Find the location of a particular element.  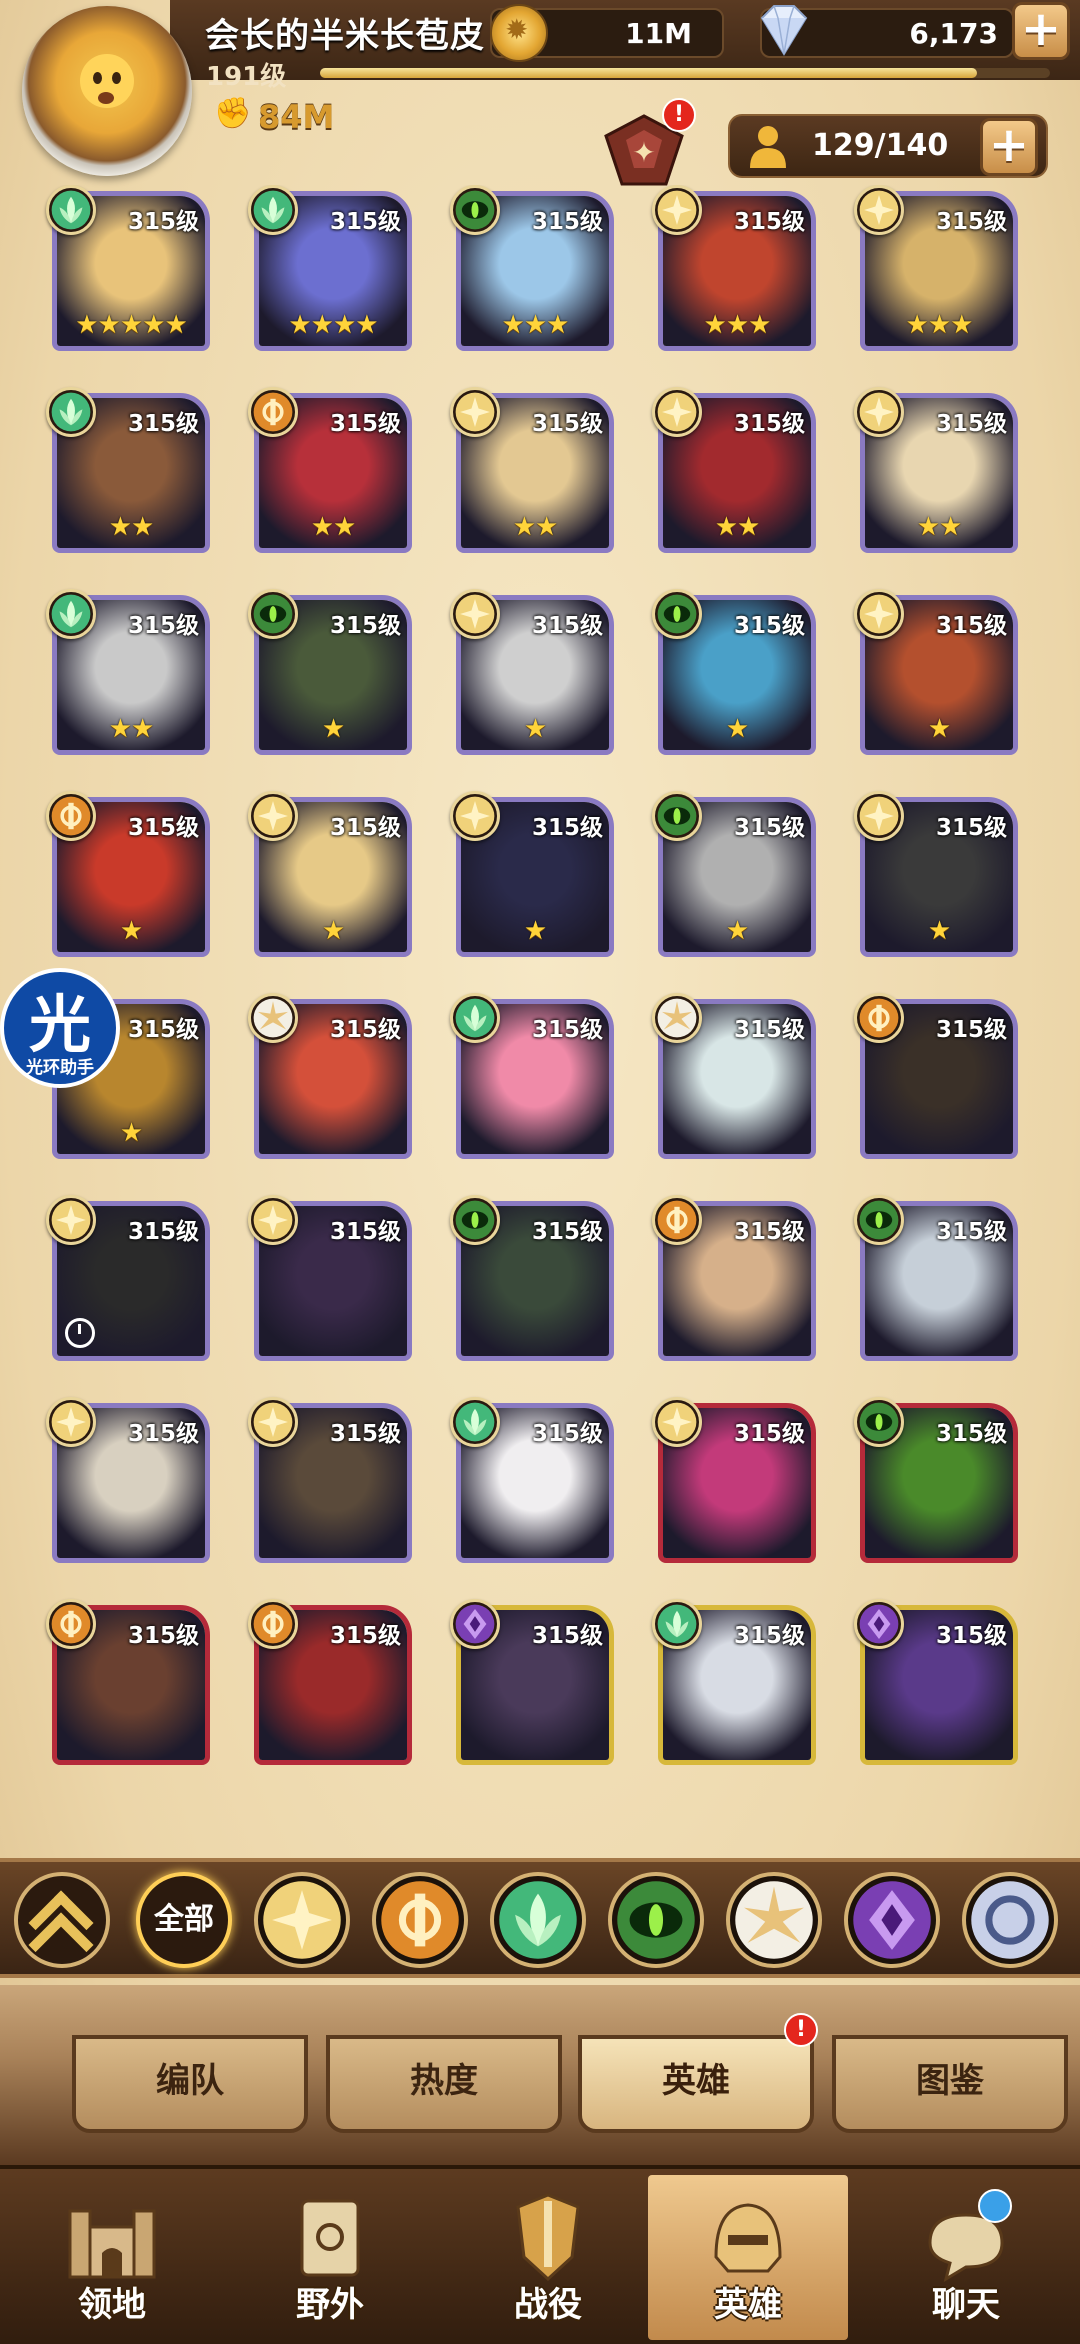

celestial-faction-icon is located at coordinates (273, 1018).